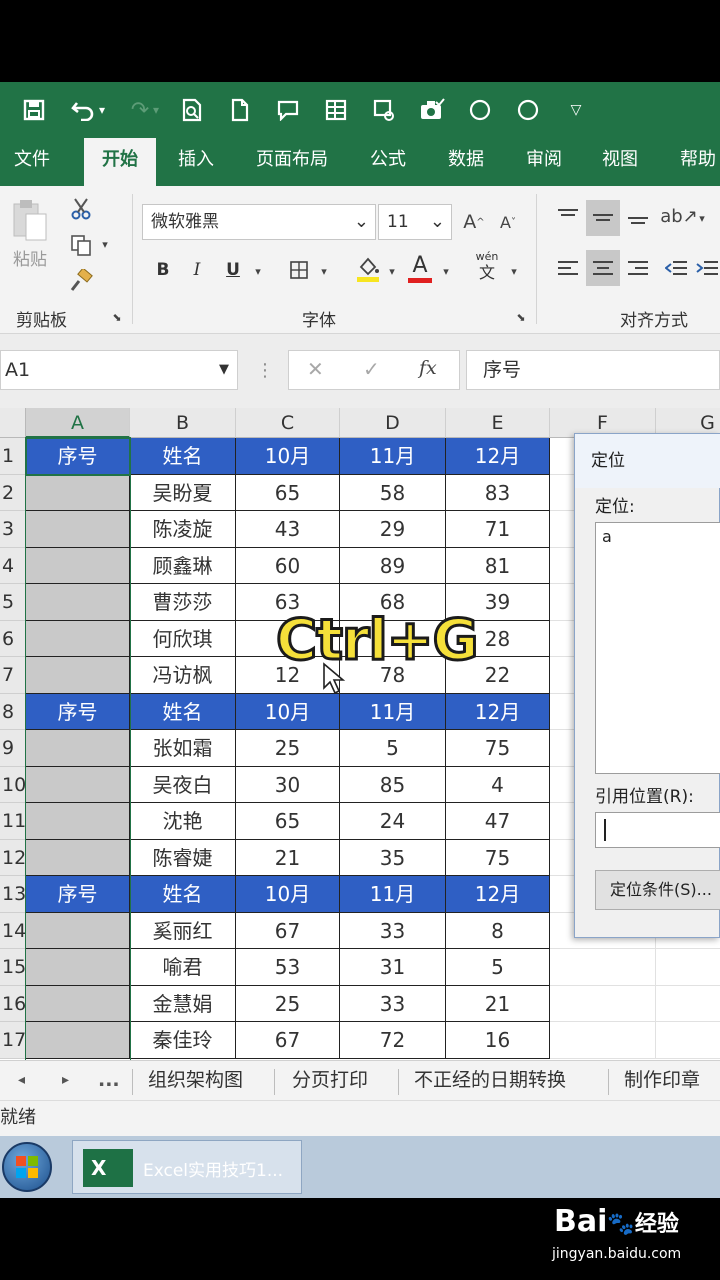 The width and height of the screenshot is (720, 1280). What do you see at coordinates (620, 162) in the screenshot?
I see `tab-view: 视图` at bounding box center [620, 162].